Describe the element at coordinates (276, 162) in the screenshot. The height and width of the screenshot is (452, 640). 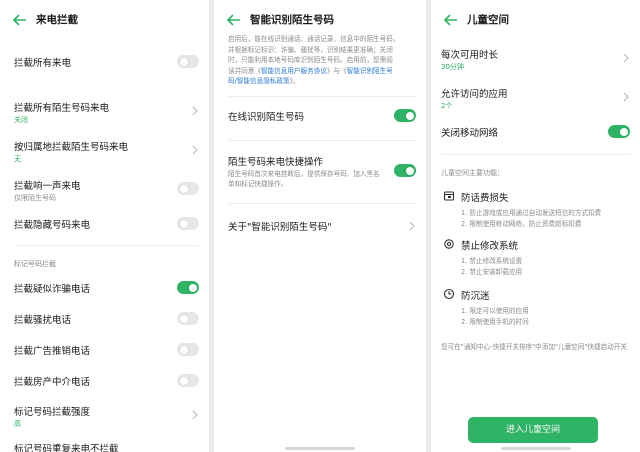
I see `row-label: 陌生号码来电快捷操作` at that location.